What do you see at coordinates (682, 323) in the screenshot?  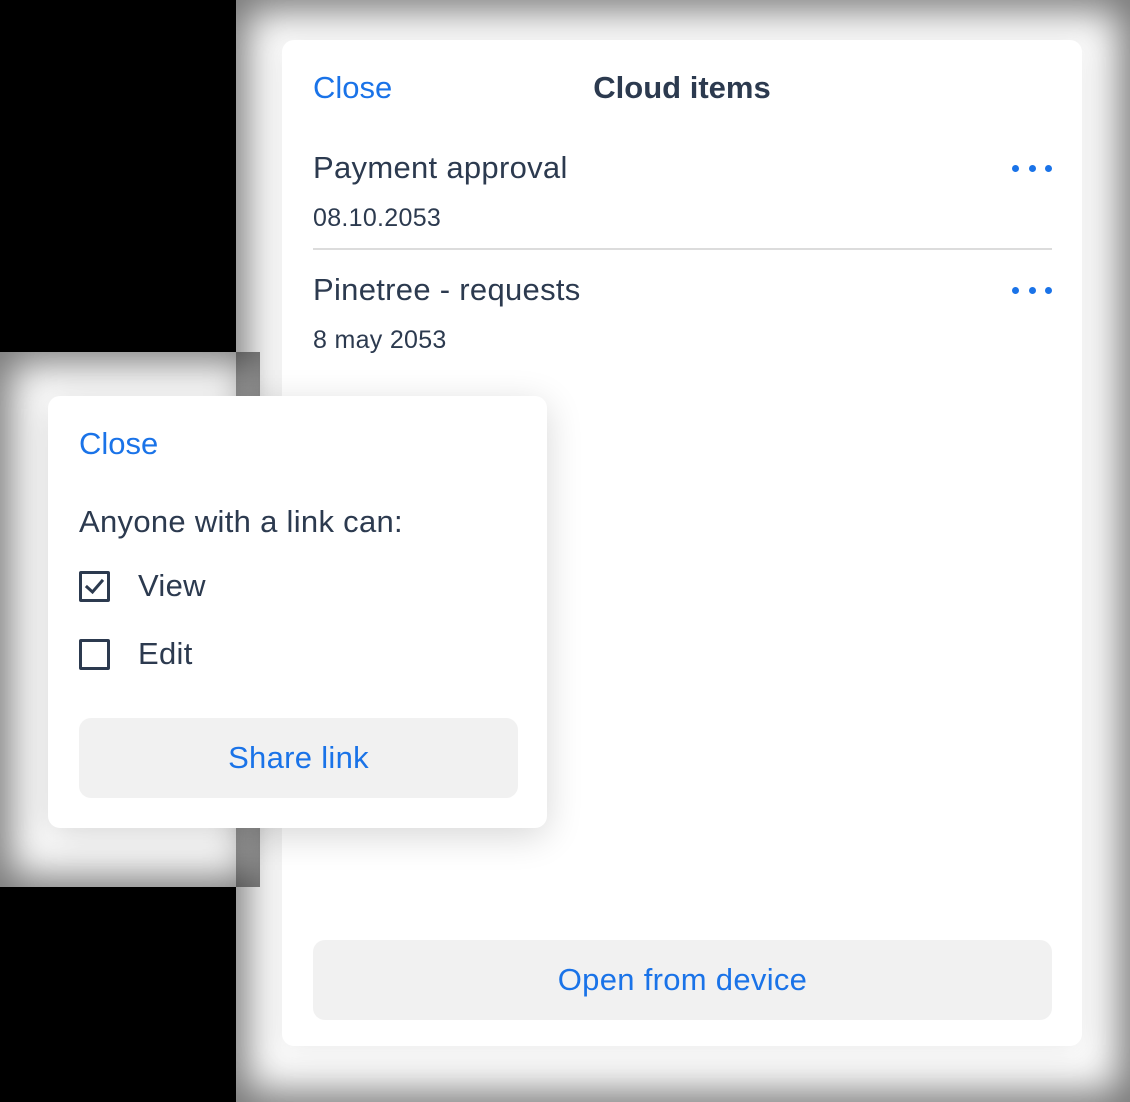 I see `cloud-item: Pinetree - requests 8 may 2053` at bounding box center [682, 323].